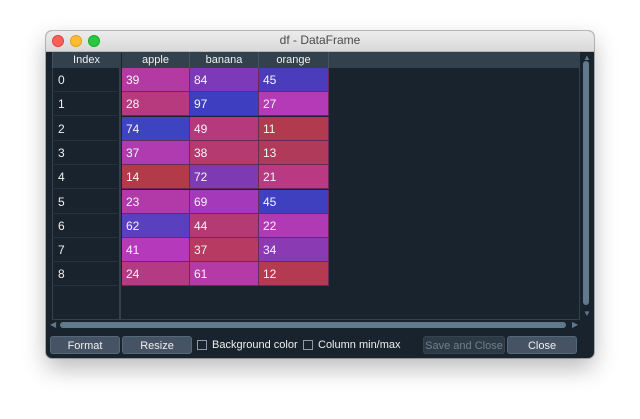 The width and height of the screenshot is (640, 419). What do you see at coordinates (294, 129) in the screenshot?
I see `table-cell-orange: 11` at bounding box center [294, 129].